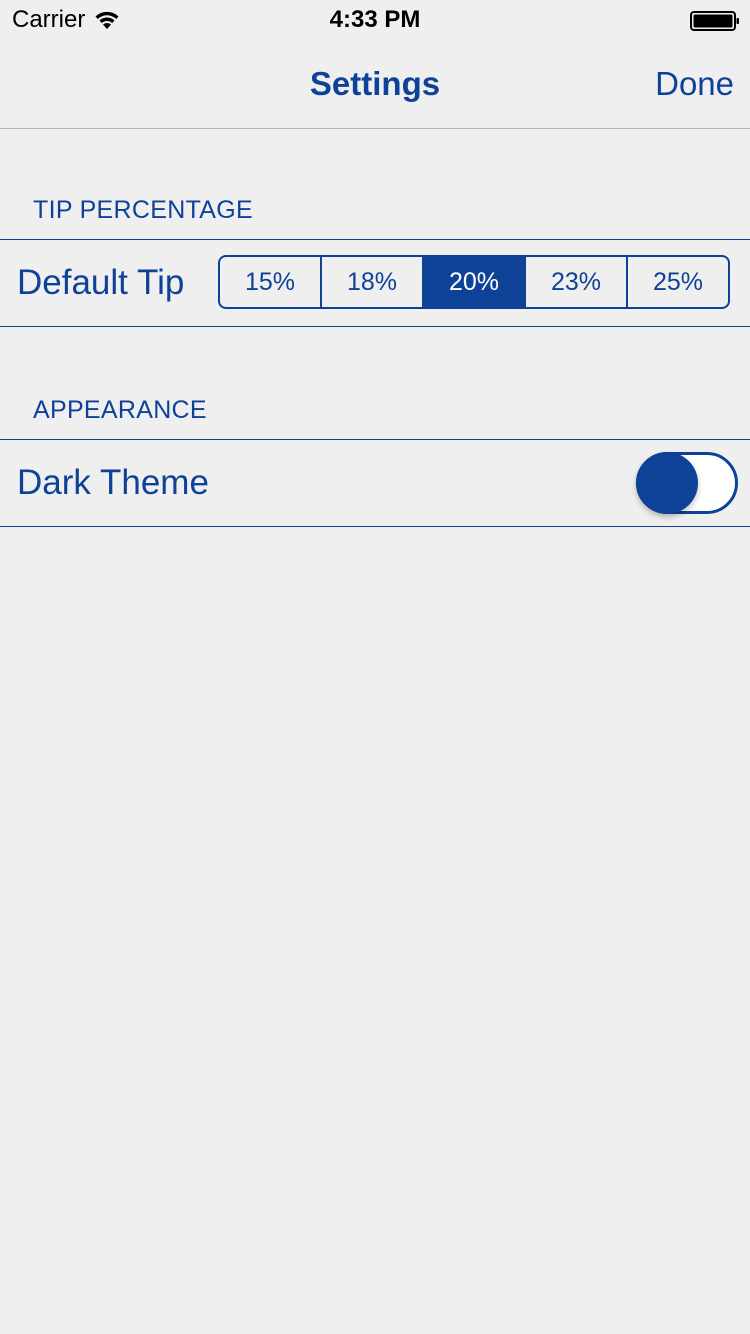  I want to click on tip-option-20: 20%, so click(473, 282).